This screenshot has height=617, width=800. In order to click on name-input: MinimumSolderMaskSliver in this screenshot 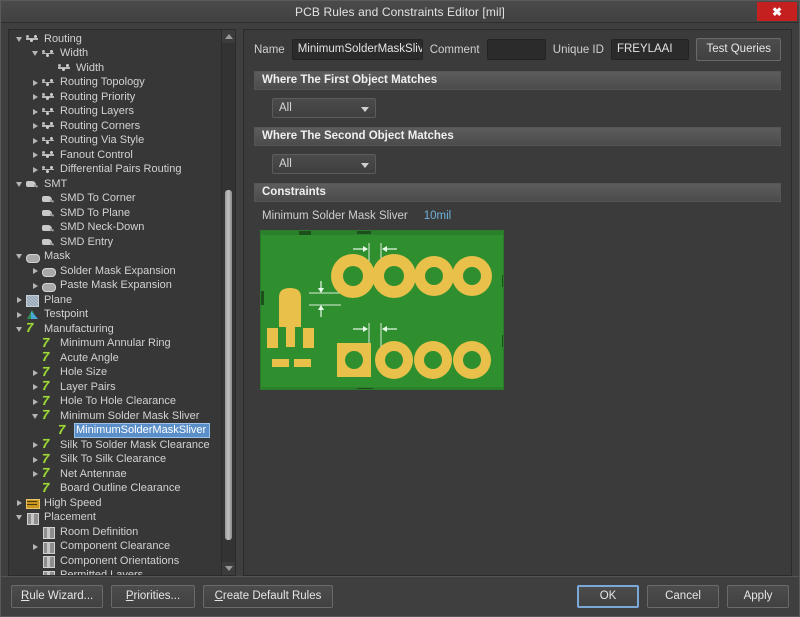, I will do `click(357, 49)`.